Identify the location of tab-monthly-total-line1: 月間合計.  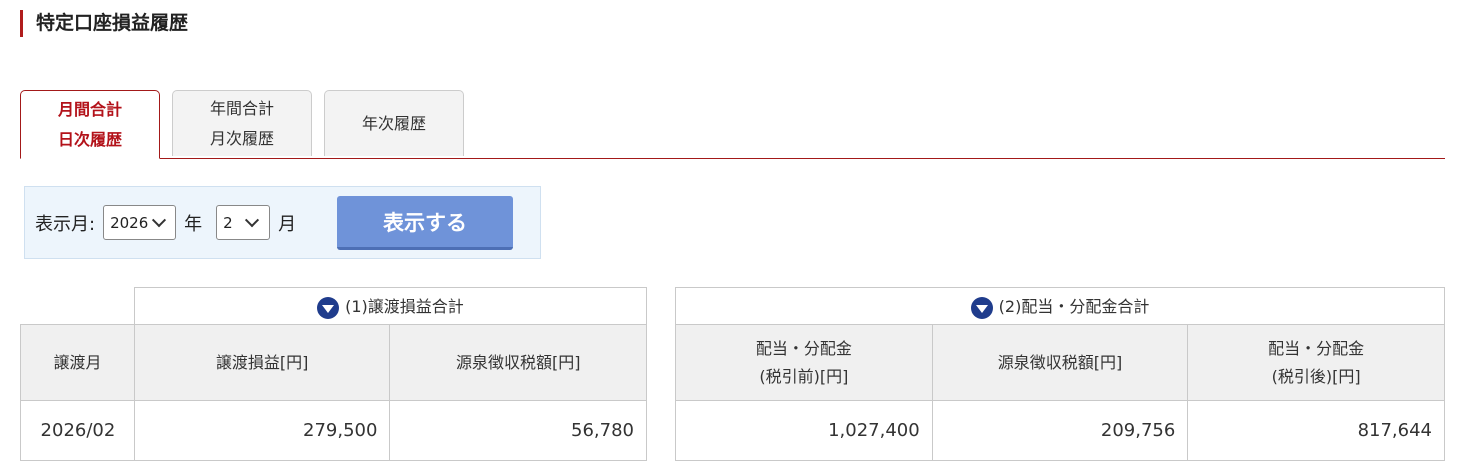
(89, 109).